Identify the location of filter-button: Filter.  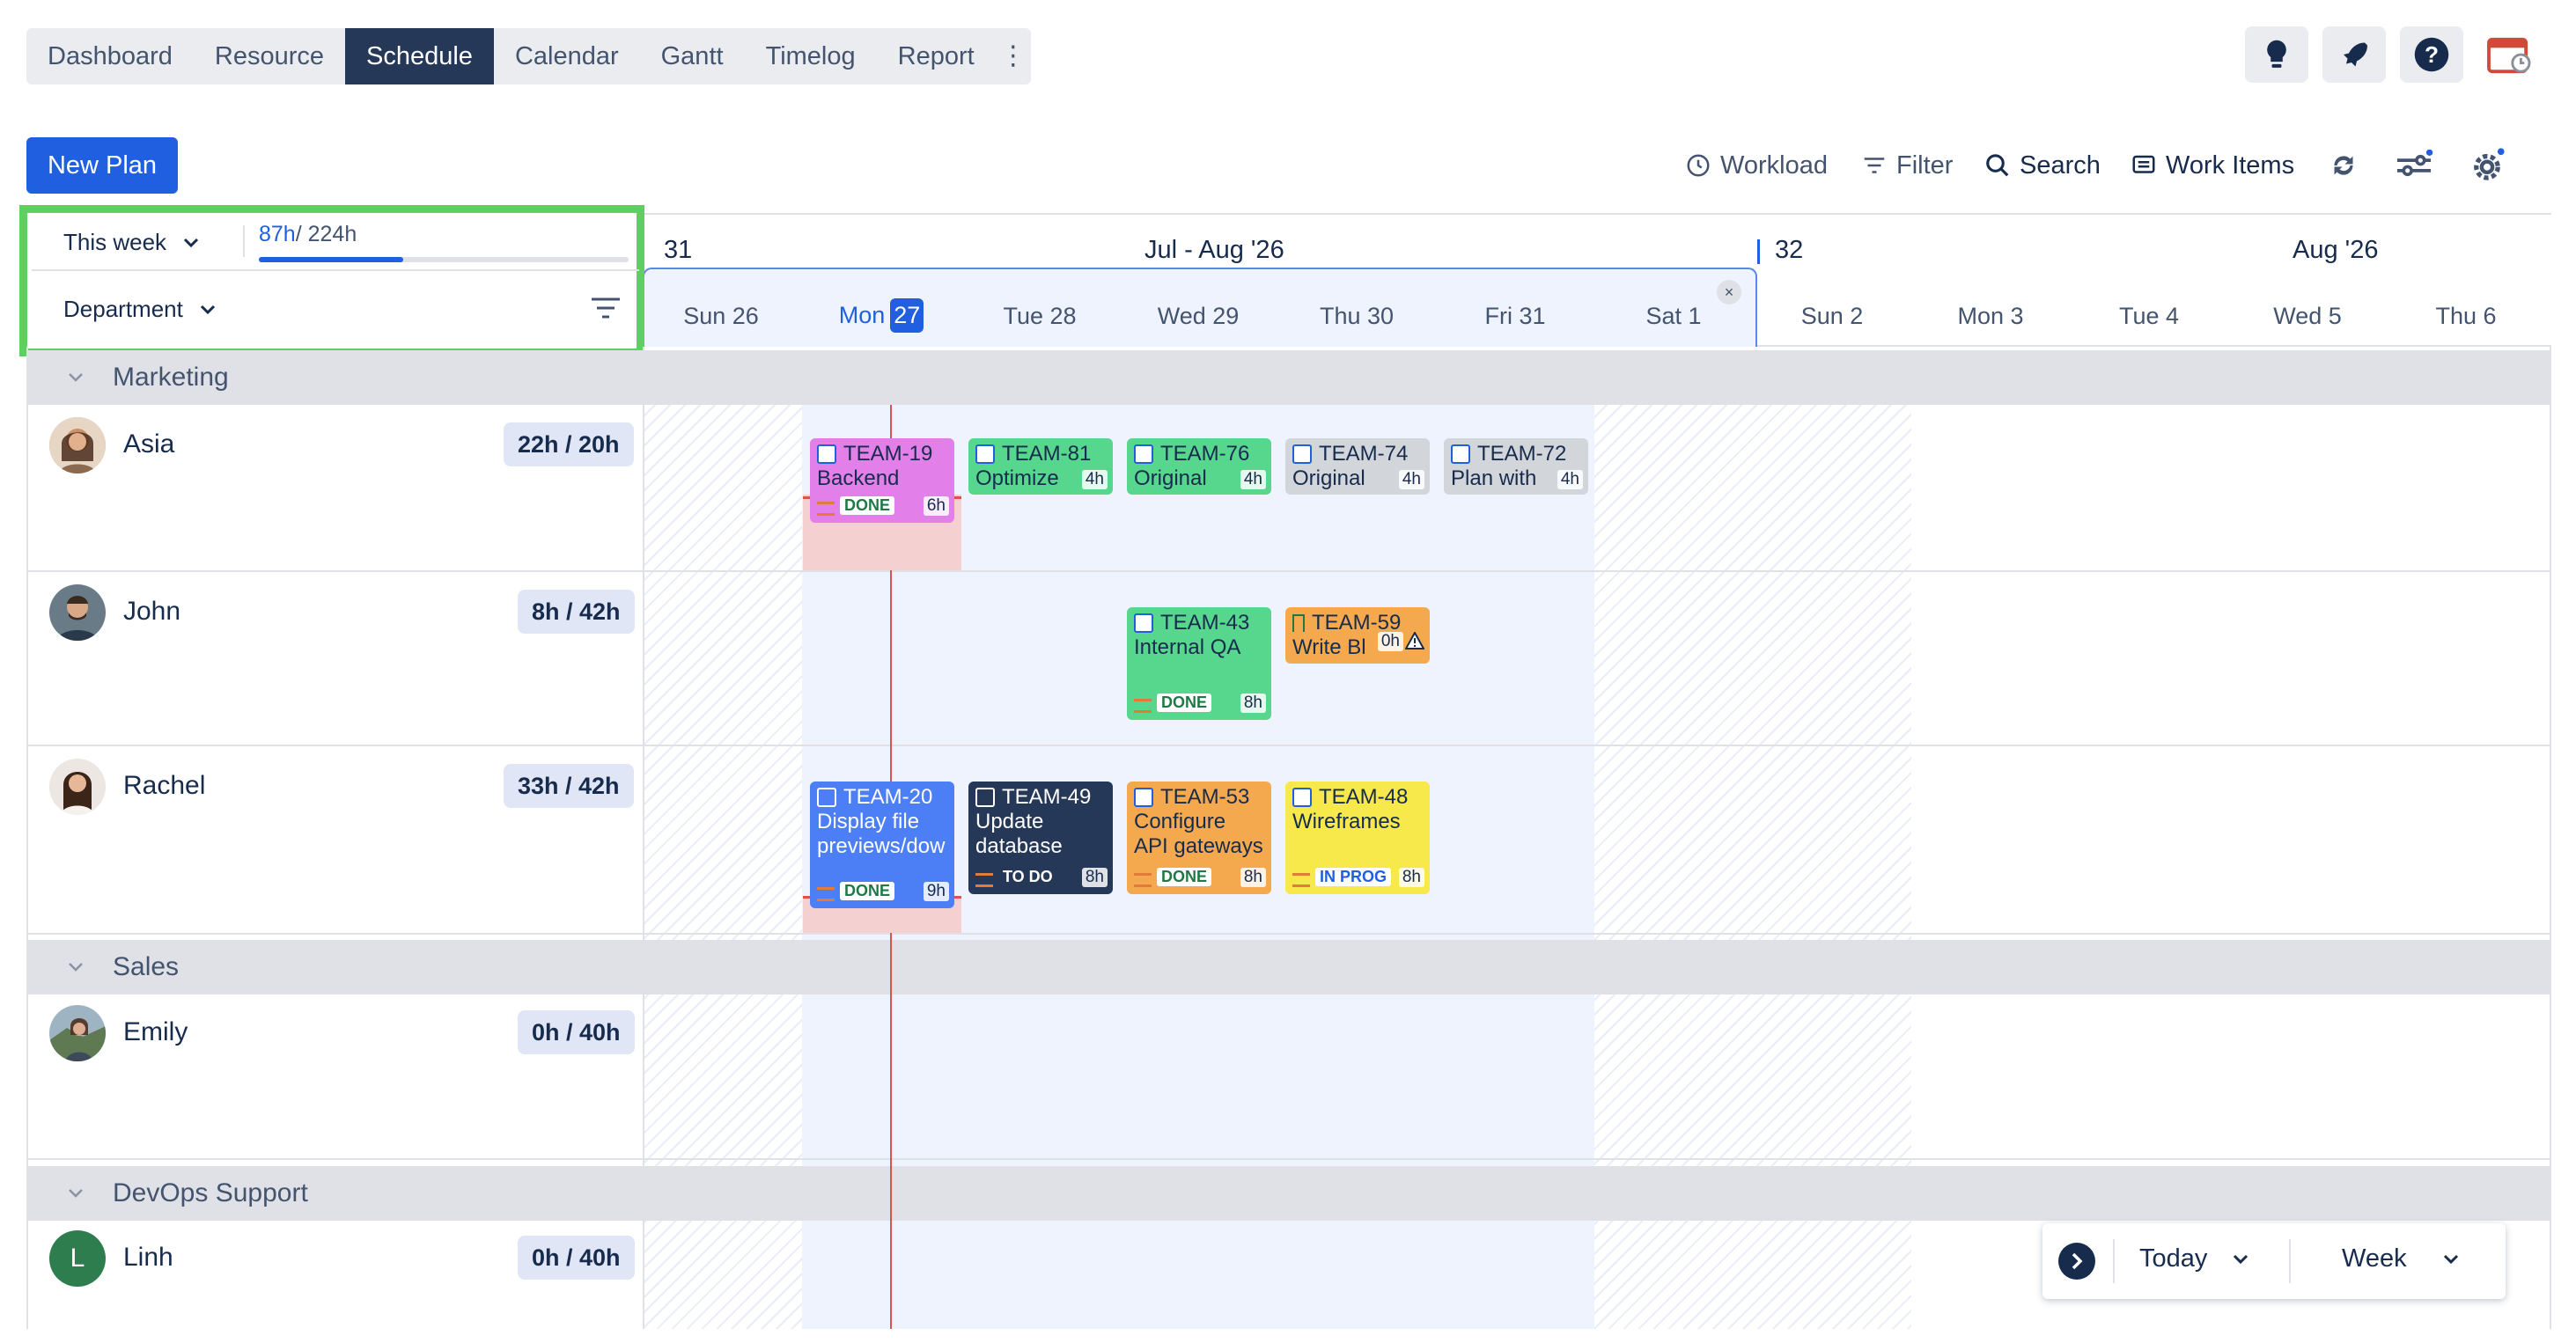
(1907, 165).